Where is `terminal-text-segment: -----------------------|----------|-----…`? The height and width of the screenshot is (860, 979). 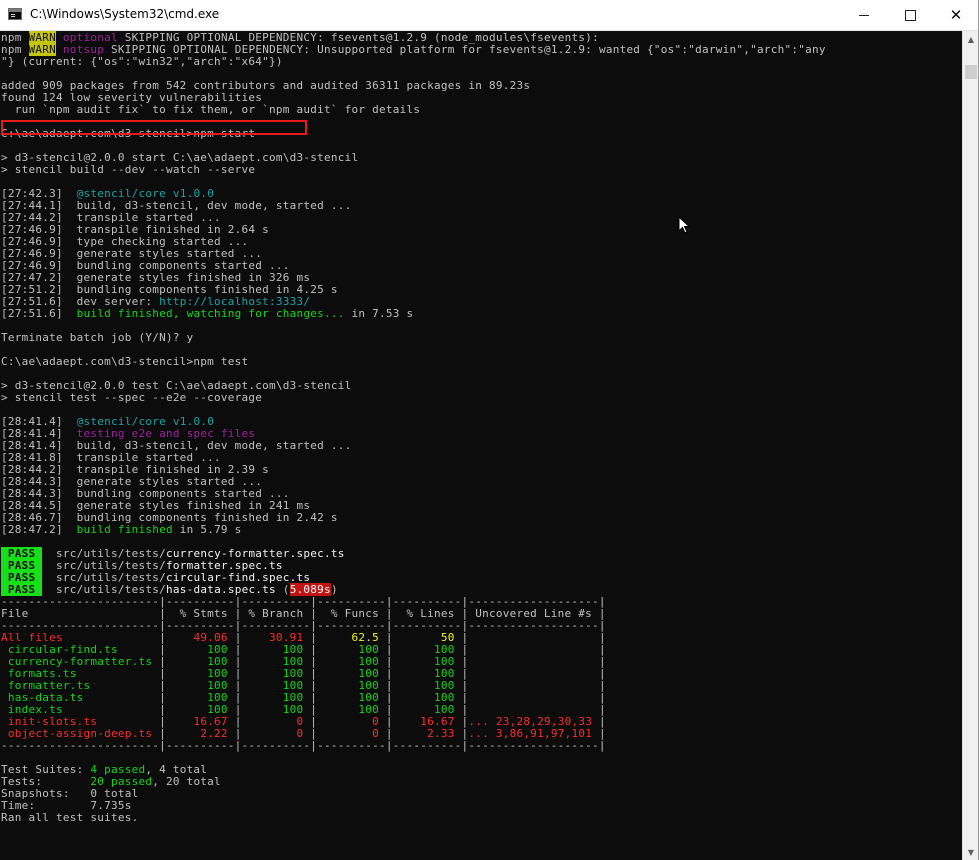
terminal-text-segment: -----------------------|----------|-----… is located at coordinates (303, 745).